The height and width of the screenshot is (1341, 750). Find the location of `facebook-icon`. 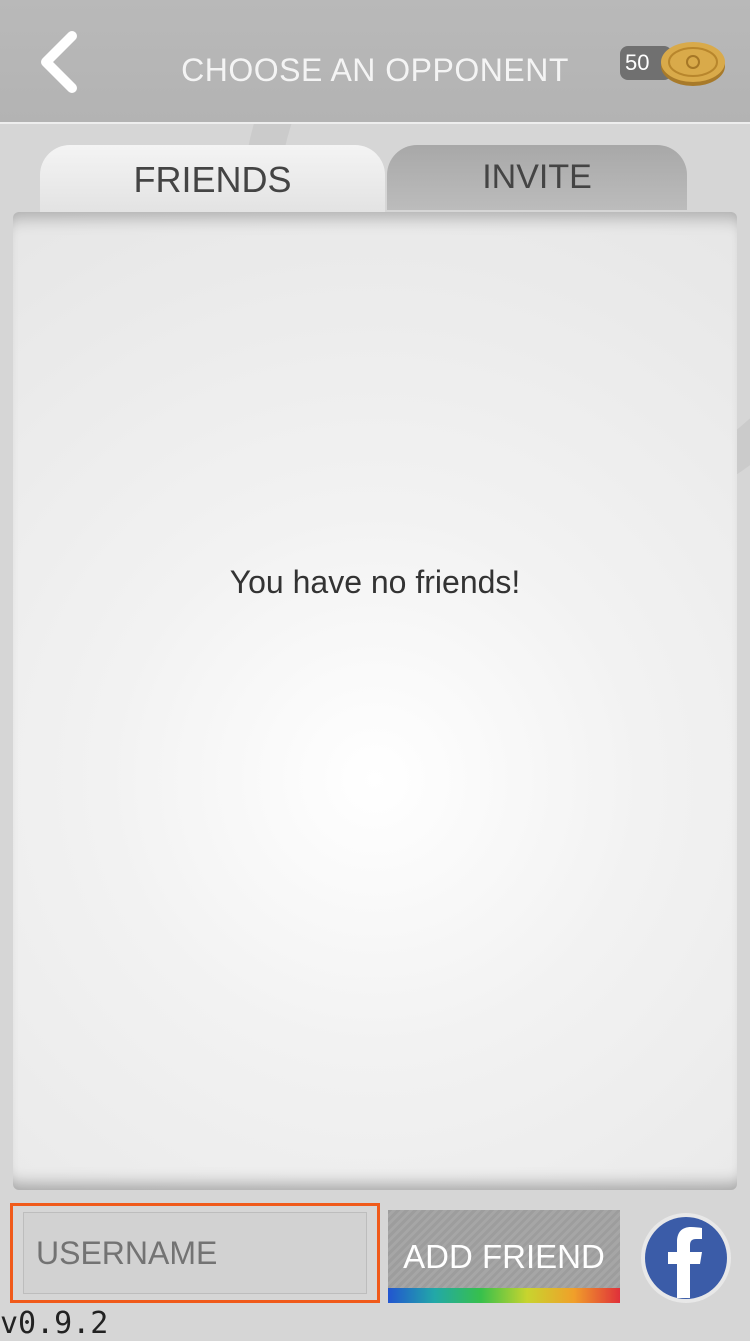

facebook-icon is located at coordinates (686, 1258).